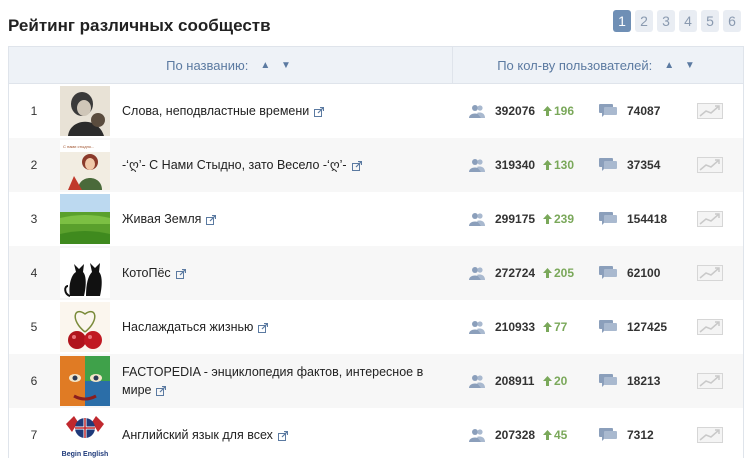  I want to click on stats-cell: 299175 239 154418, so click(596, 219).